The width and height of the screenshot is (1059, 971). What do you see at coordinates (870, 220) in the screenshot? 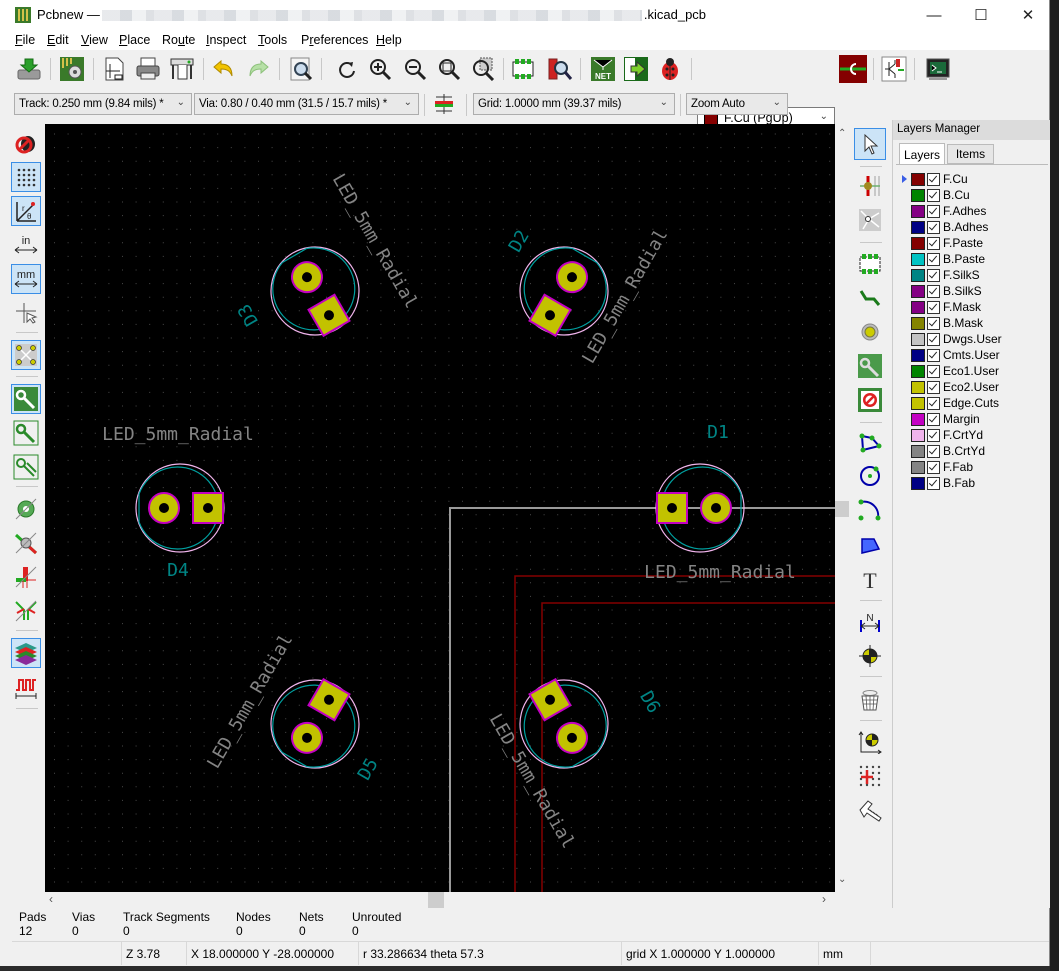
I see `local-ratsnest-icon` at bounding box center [870, 220].